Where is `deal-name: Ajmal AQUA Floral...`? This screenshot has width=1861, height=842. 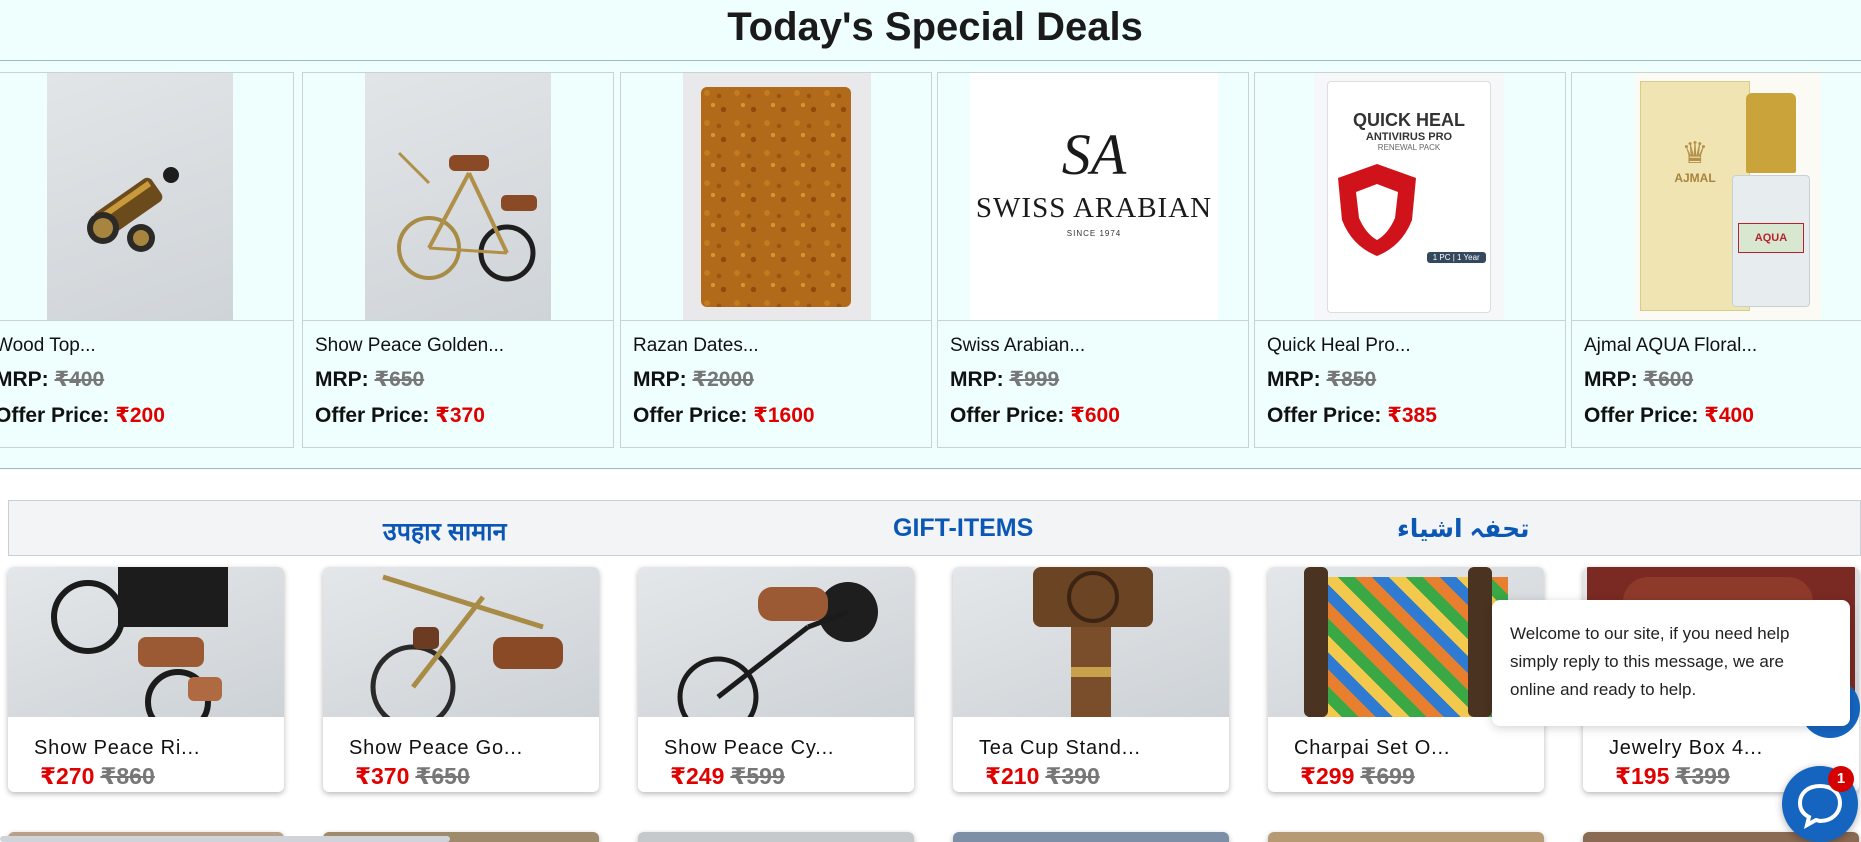
deal-name: Ajmal AQUA Floral... is located at coordinates (1670, 346).